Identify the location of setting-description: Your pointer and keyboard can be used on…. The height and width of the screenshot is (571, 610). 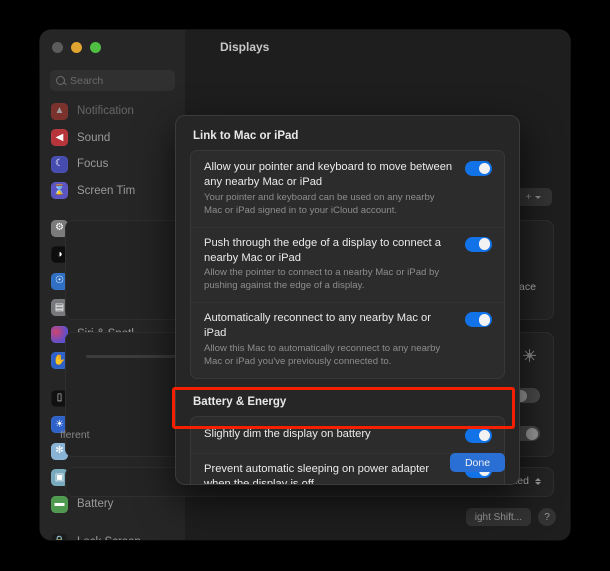
(319, 203).